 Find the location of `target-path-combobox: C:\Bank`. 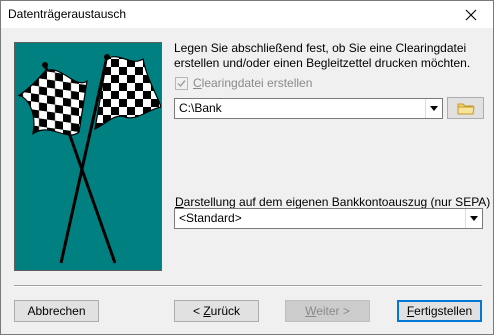

target-path-combobox: C:\Bank is located at coordinates (308, 108).